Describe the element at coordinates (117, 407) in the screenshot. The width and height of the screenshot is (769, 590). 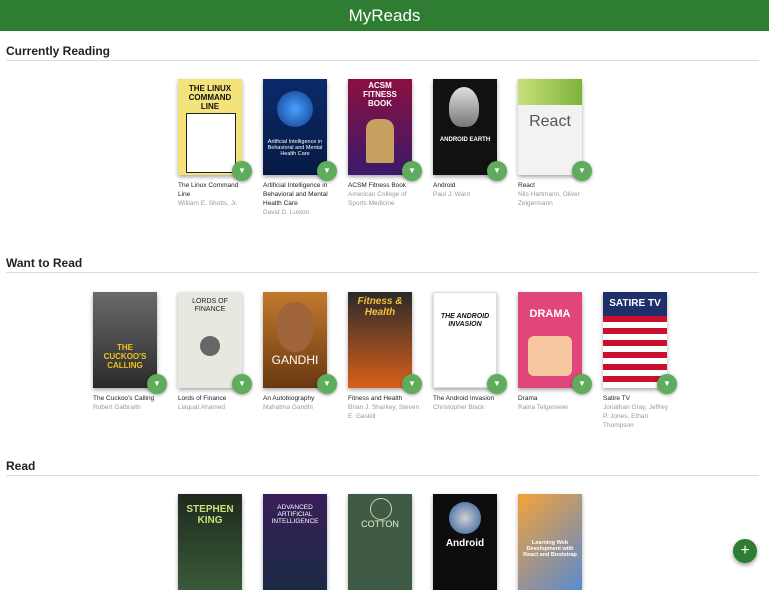
I see `book-authors: Robert Galbraith` at that location.